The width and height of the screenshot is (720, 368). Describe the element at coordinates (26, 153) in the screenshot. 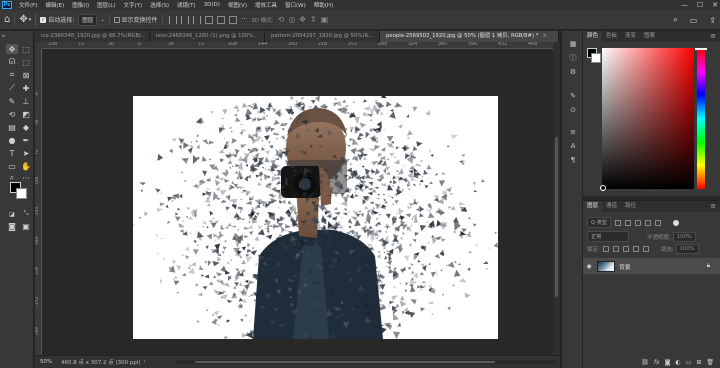

I see `path-selection-tool-icon: ➤` at that location.